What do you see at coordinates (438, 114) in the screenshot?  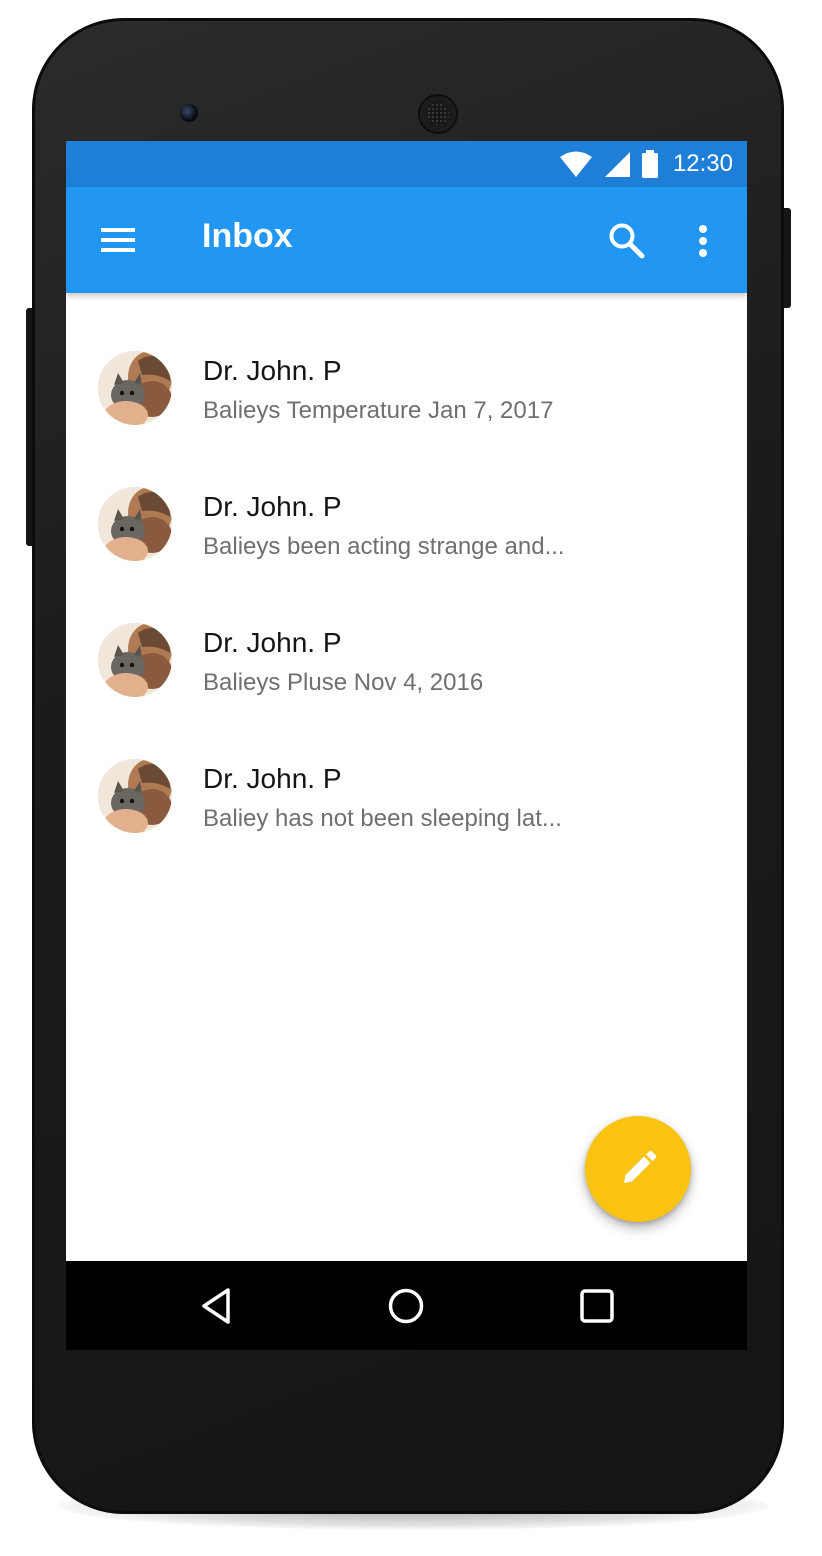 I see `earpiece-speaker` at bounding box center [438, 114].